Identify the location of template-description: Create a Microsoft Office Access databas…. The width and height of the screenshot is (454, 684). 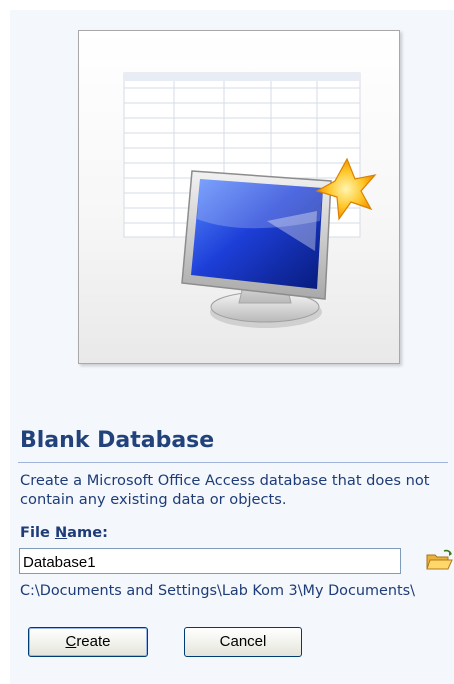
(225, 490).